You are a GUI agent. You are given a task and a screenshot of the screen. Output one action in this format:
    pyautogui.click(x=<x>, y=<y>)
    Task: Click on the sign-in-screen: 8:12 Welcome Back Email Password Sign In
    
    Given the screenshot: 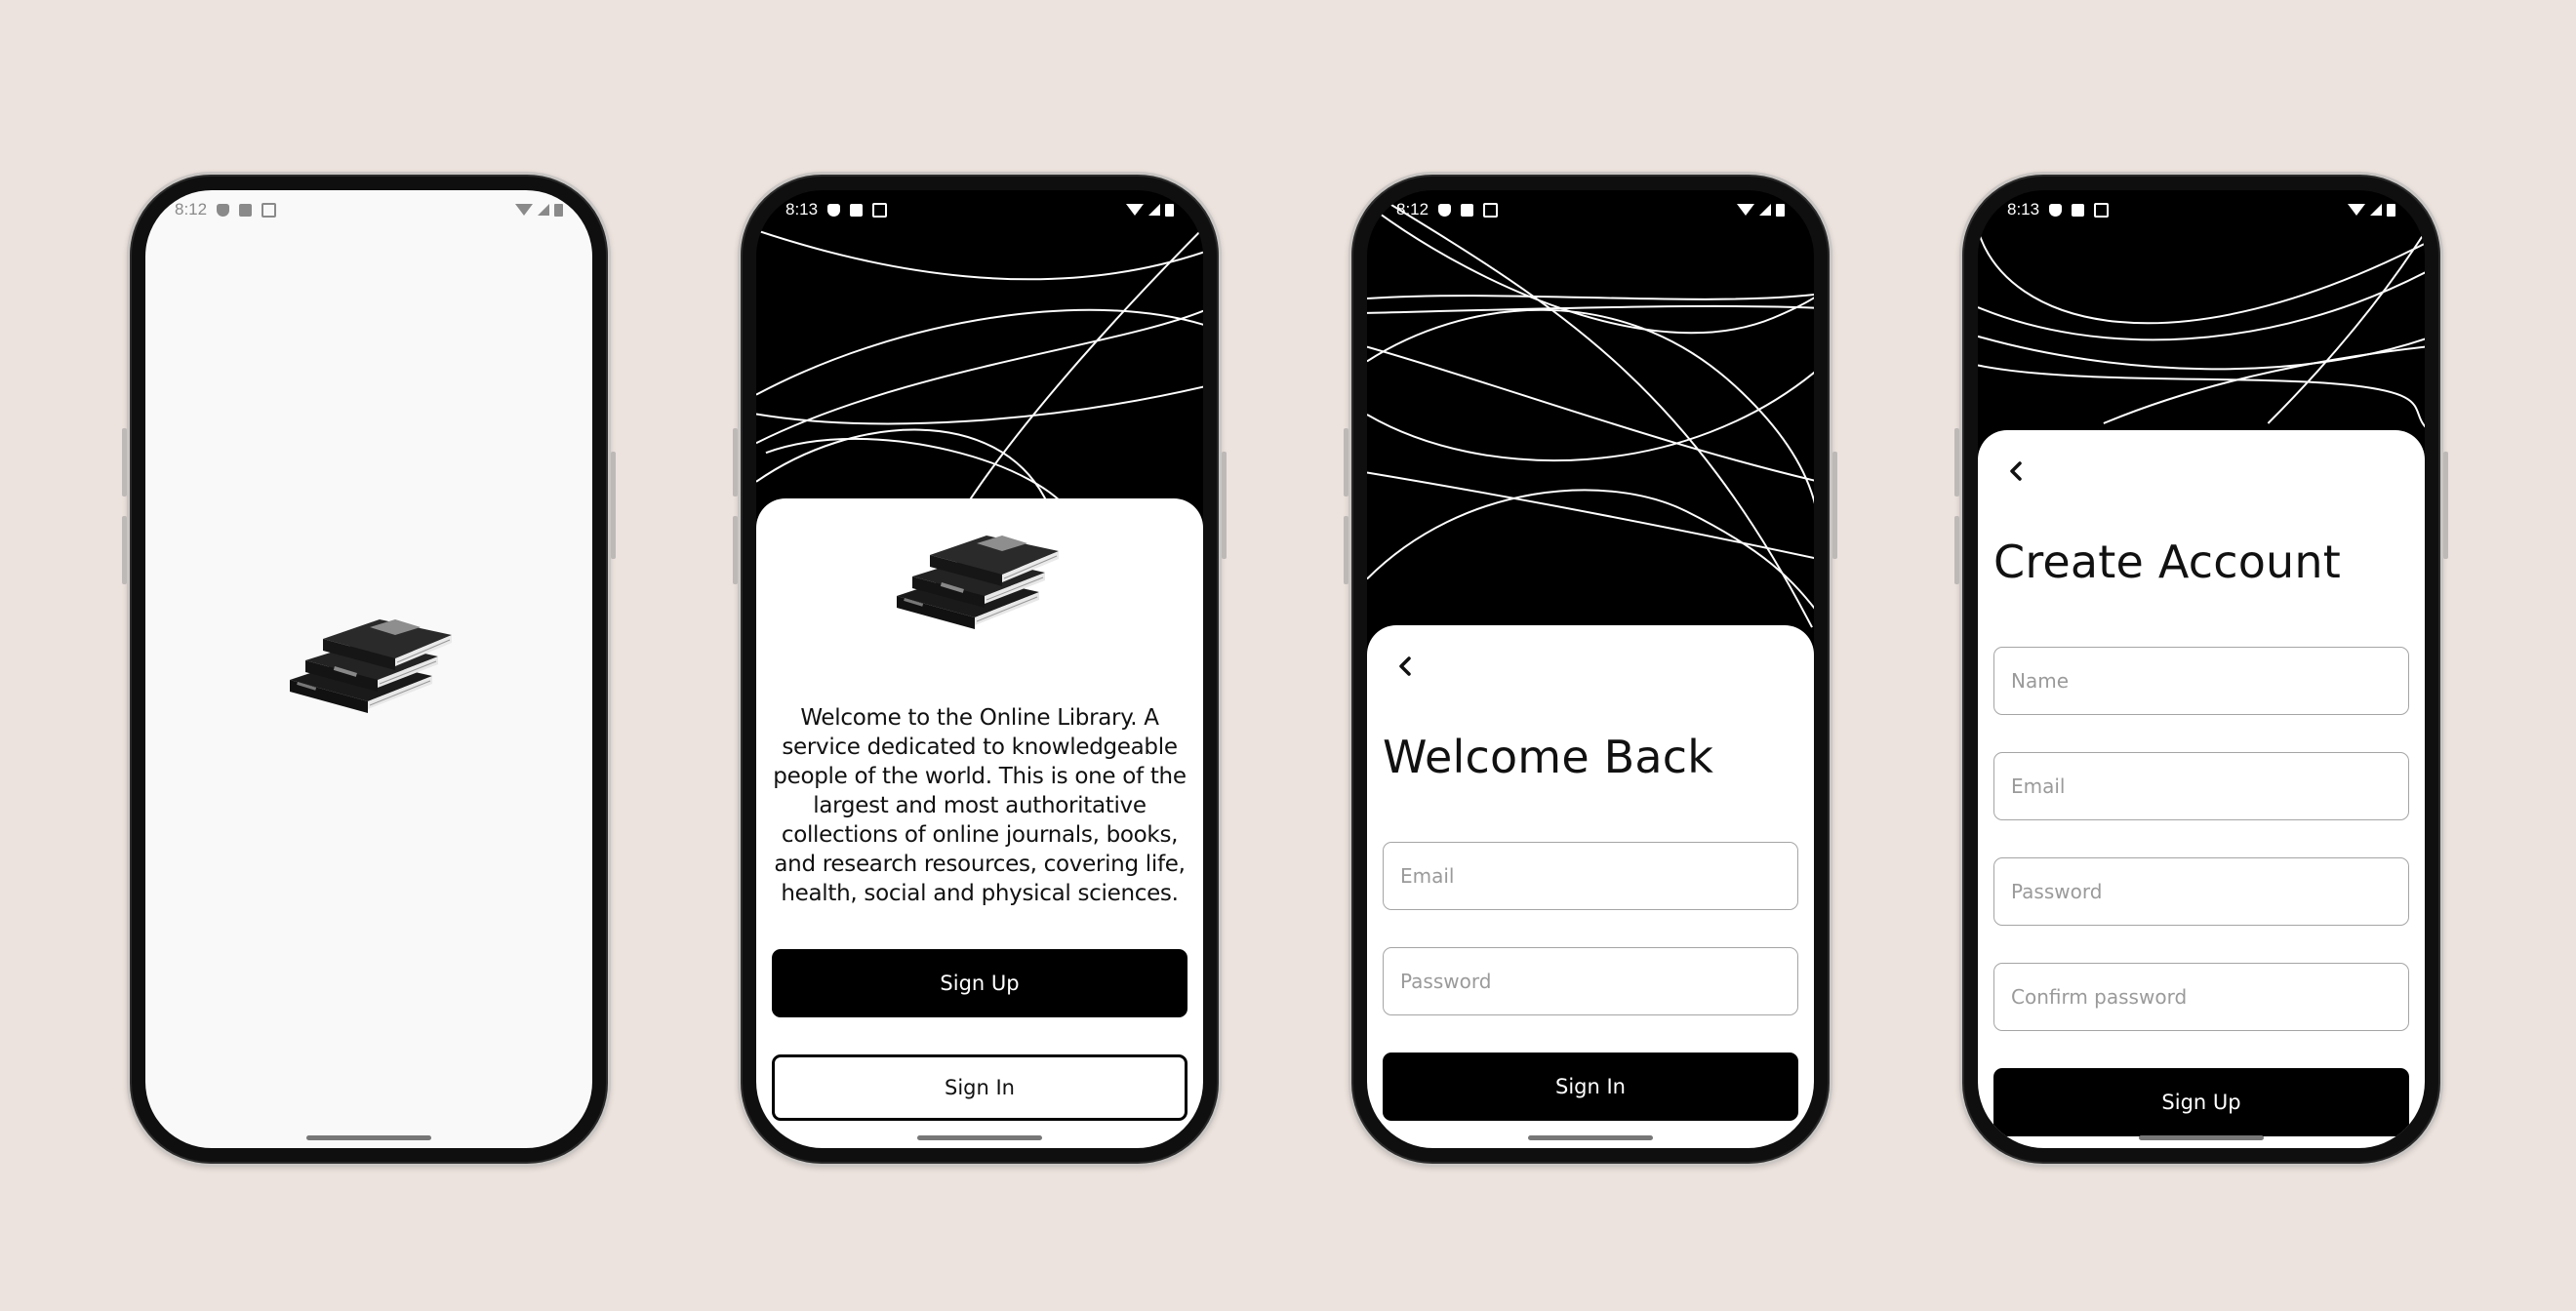 What is the action you would take?
    pyautogui.click(x=1590, y=669)
    